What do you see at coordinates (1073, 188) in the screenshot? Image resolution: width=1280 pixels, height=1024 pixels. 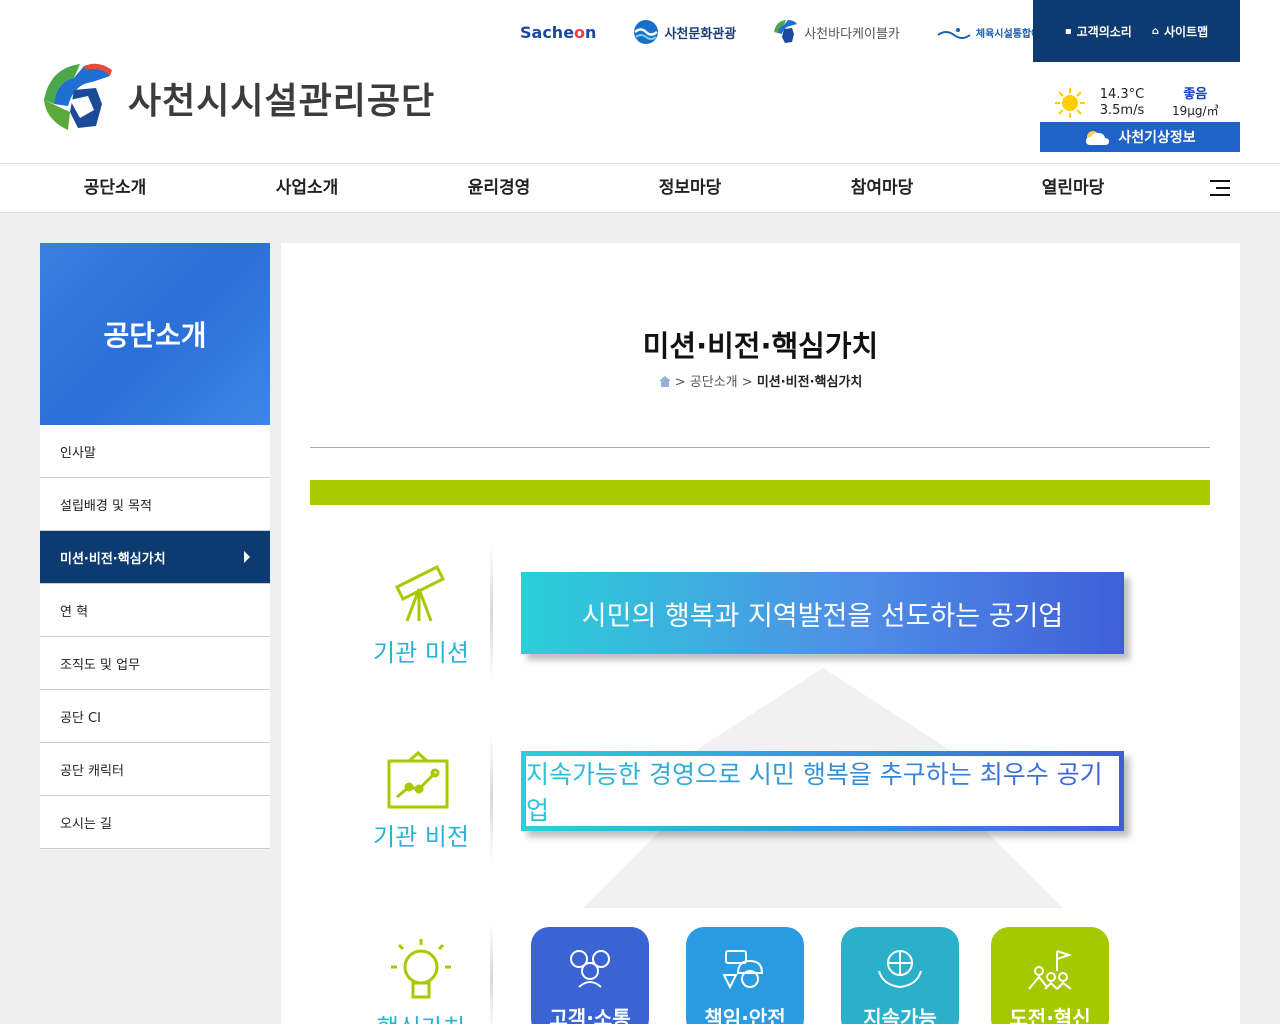 I see `gnb-item-open: 열린마당` at bounding box center [1073, 188].